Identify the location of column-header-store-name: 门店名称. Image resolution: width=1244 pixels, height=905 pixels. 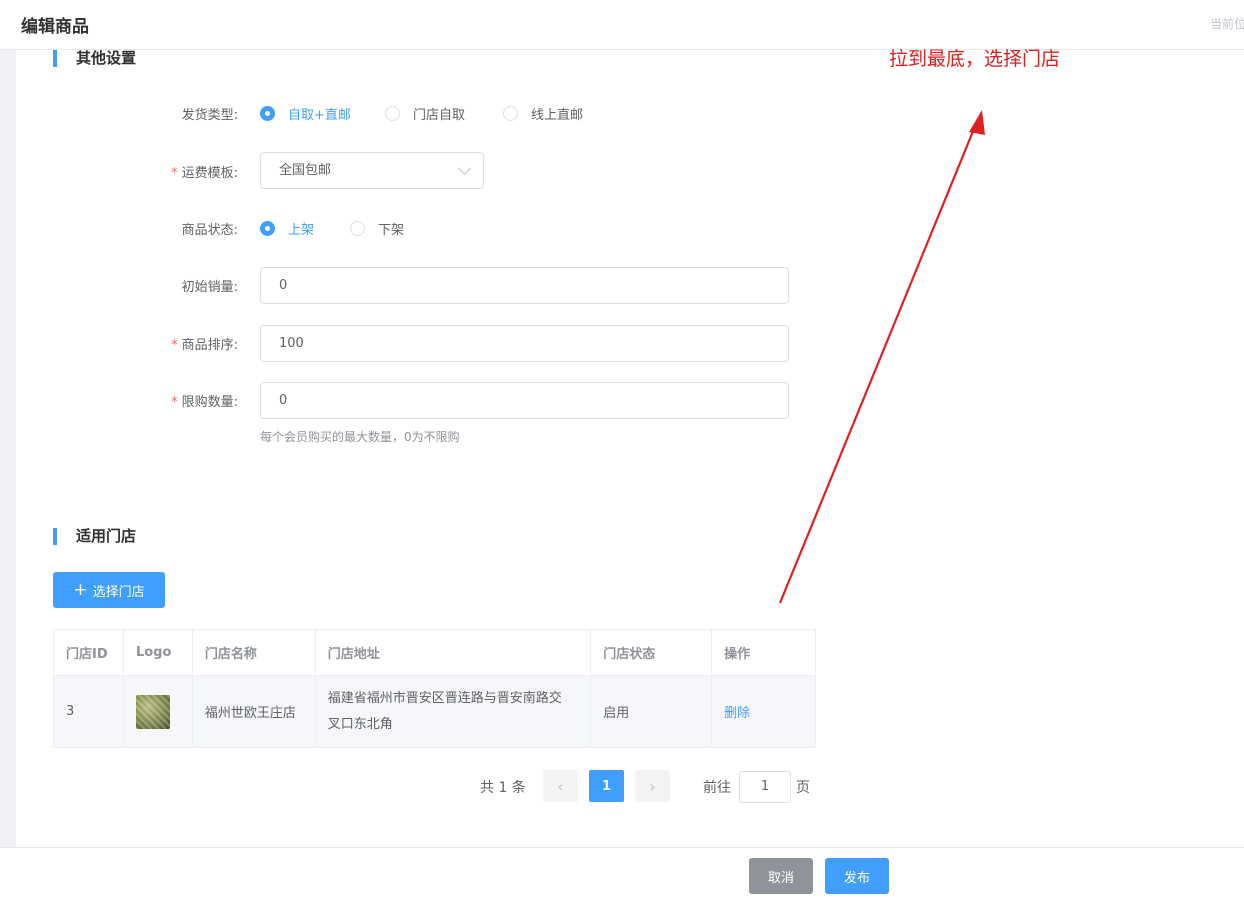
(253, 652).